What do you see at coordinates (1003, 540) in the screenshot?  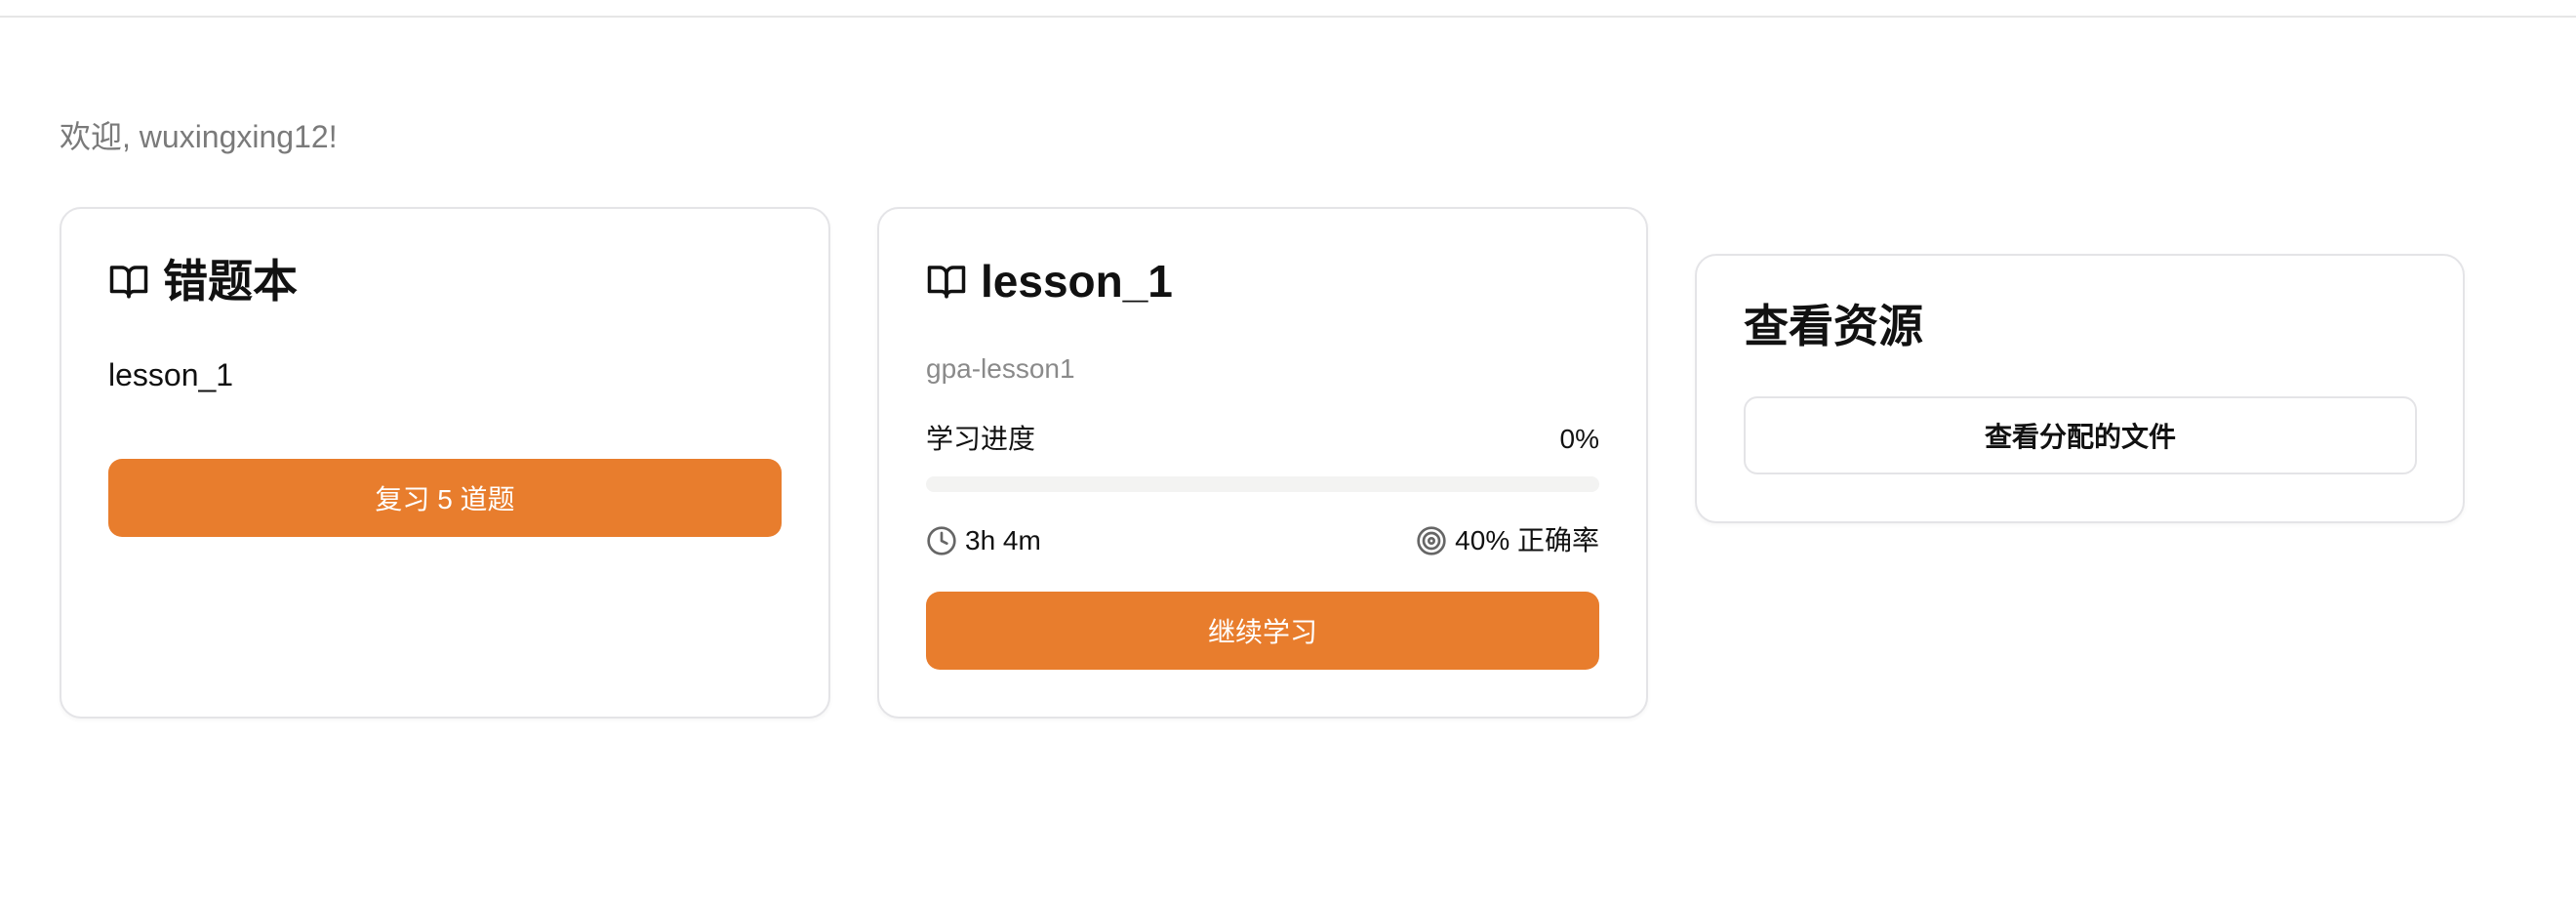 I see `time-spent-value: 3h 4m` at bounding box center [1003, 540].